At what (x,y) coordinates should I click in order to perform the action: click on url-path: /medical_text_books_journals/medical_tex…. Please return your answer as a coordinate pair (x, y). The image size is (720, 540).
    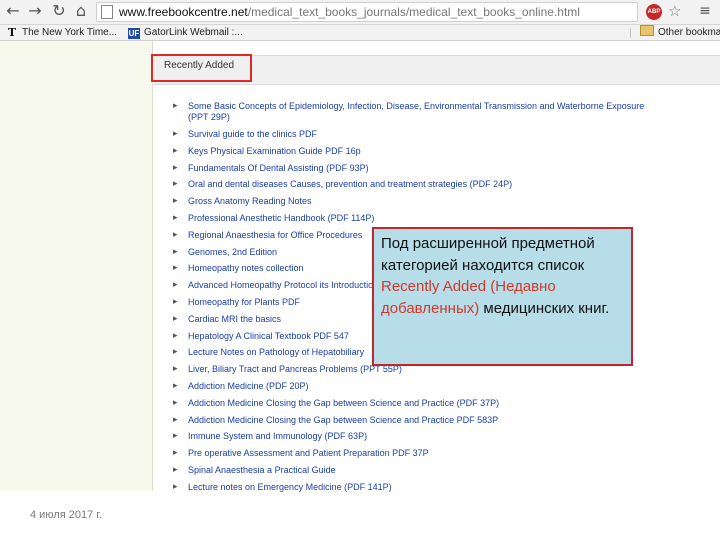
    Looking at the image, I should click on (413, 12).